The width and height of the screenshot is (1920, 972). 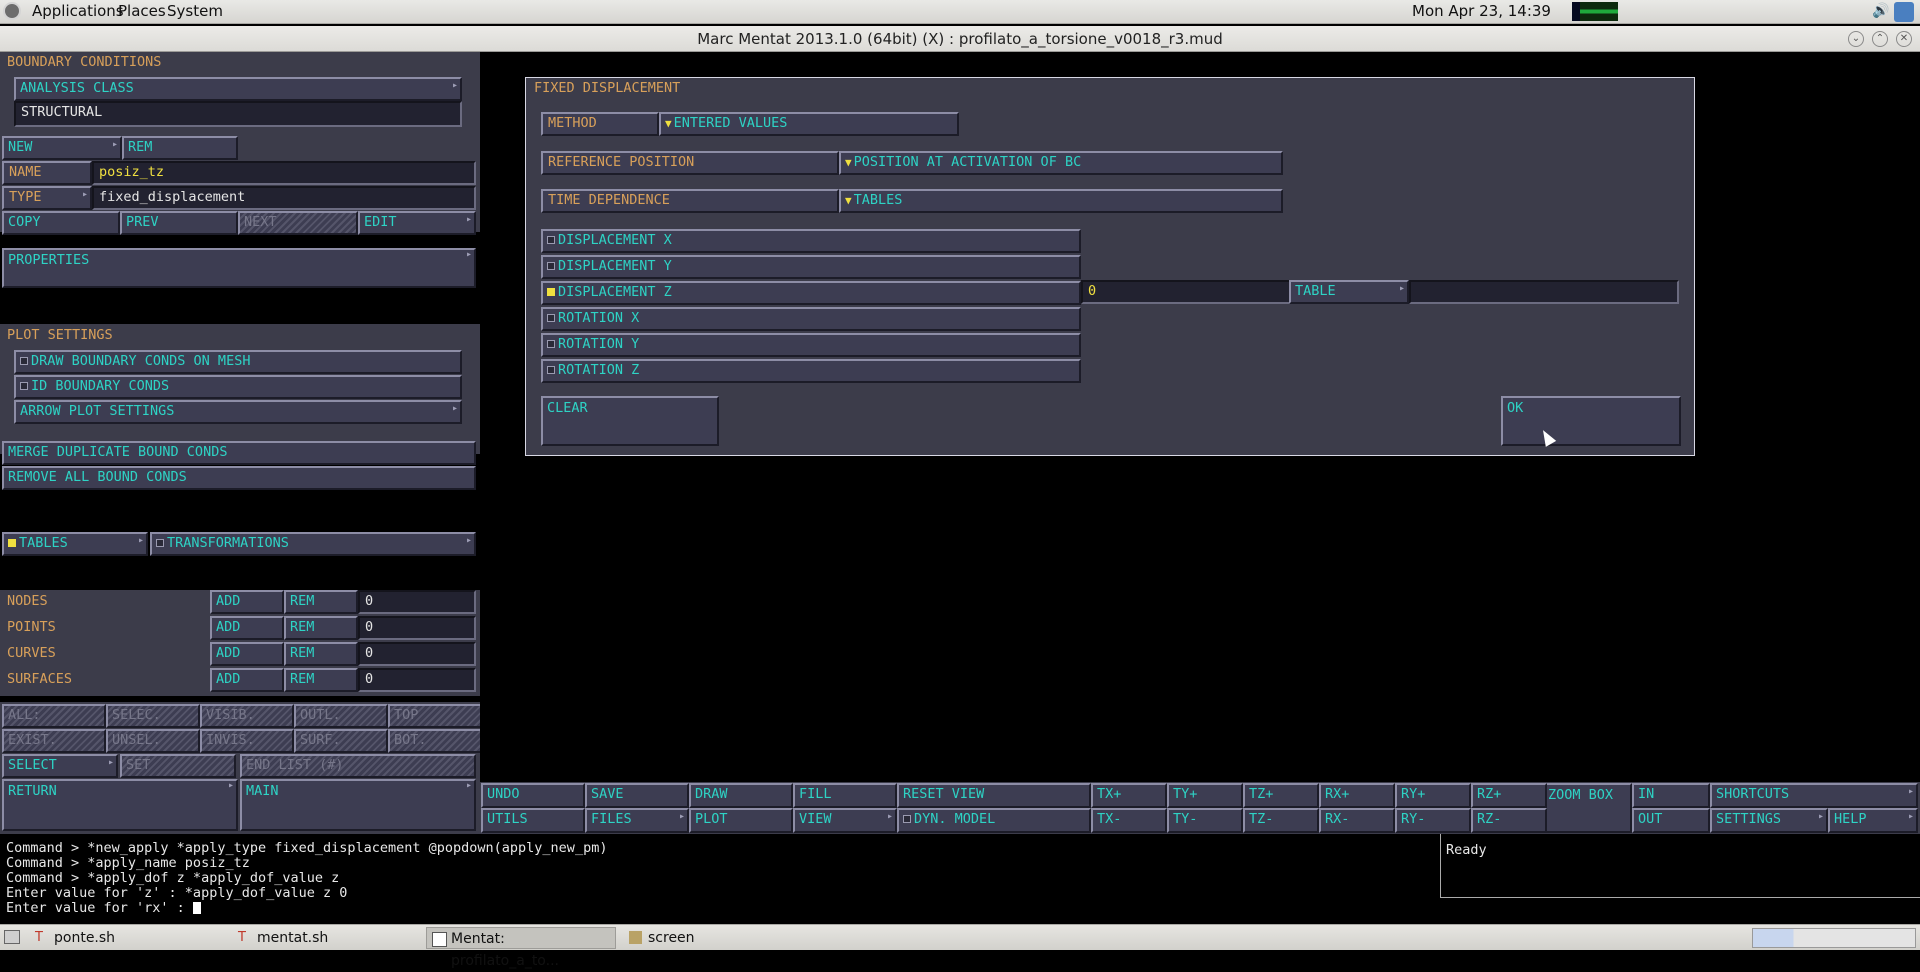 What do you see at coordinates (741, 795) in the screenshot?
I see `toolbar-button: DRAW` at bounding box center [741, 795].